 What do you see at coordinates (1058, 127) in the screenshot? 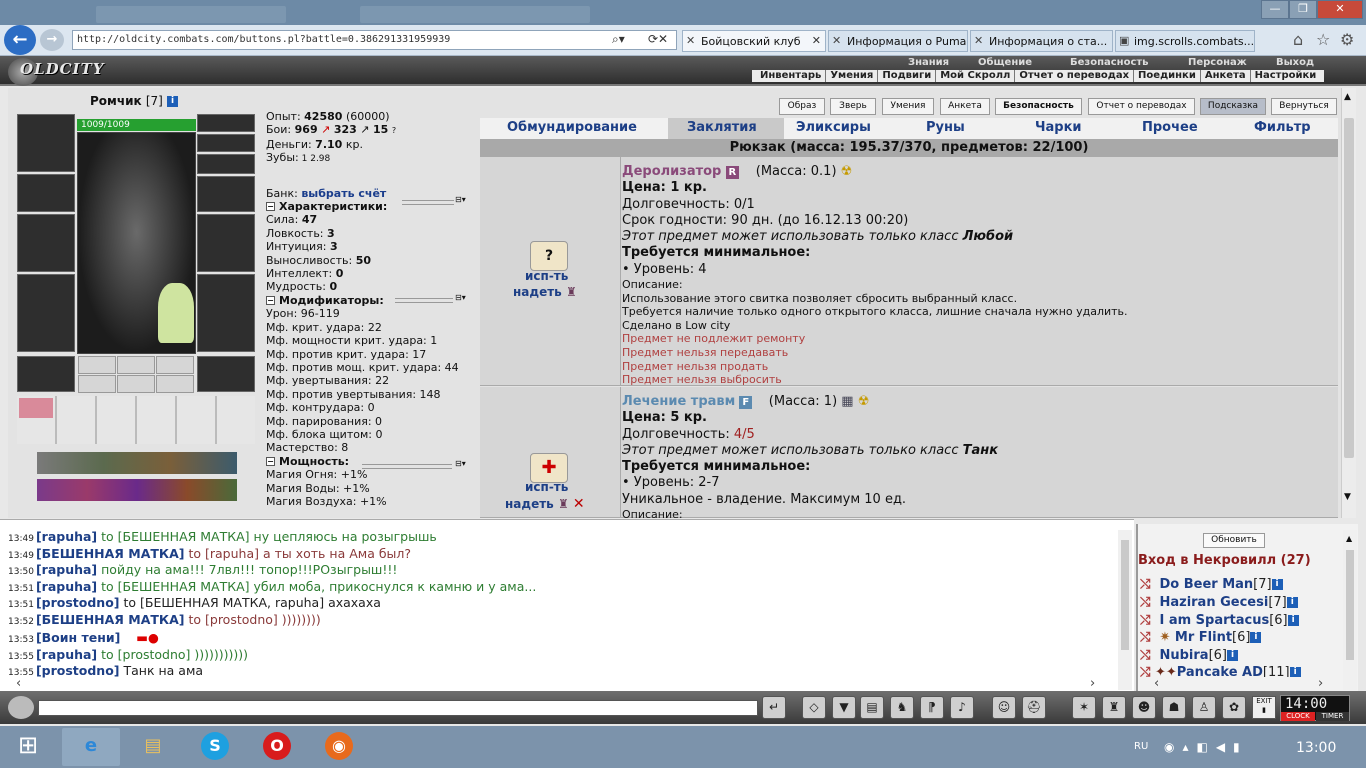
I see `tab-charms: Чарки` at bounding box center [1058, 127].